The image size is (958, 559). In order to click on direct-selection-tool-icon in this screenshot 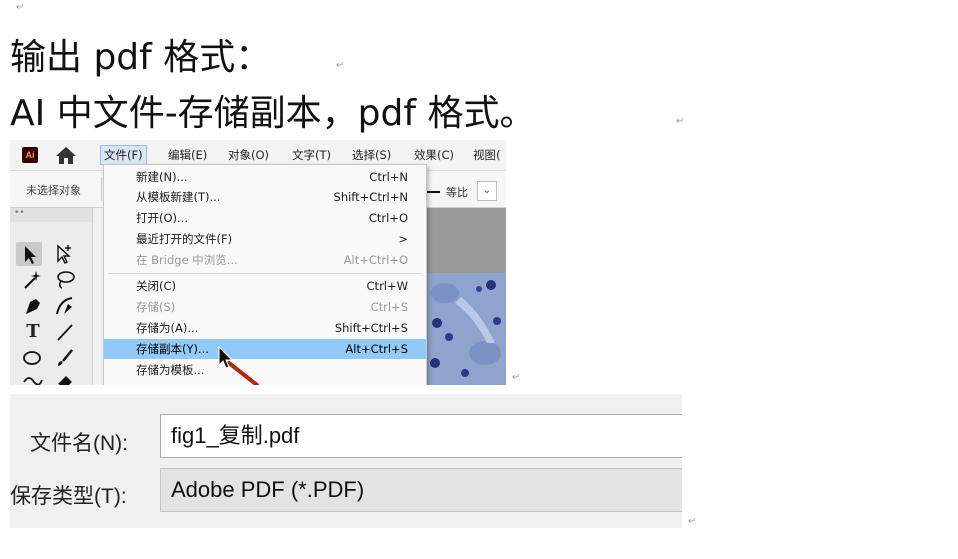, I will do `click(63, 254)`.